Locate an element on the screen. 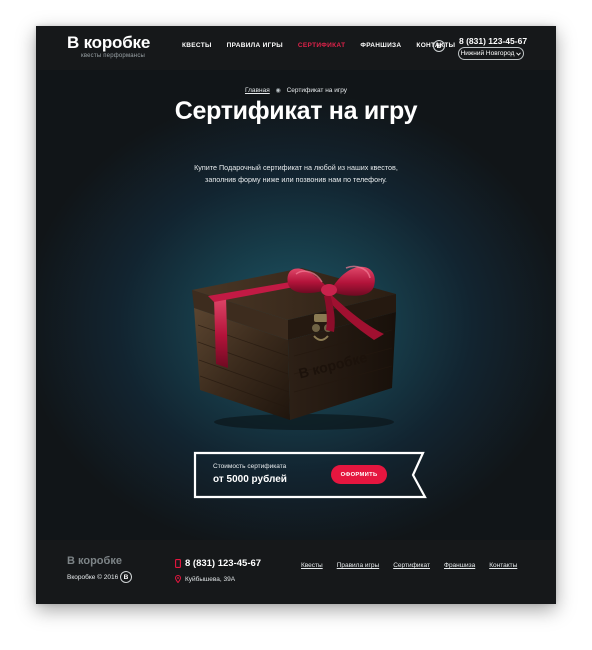  footer-nav-rules: Правила игры is located at coordinates (358, 565).